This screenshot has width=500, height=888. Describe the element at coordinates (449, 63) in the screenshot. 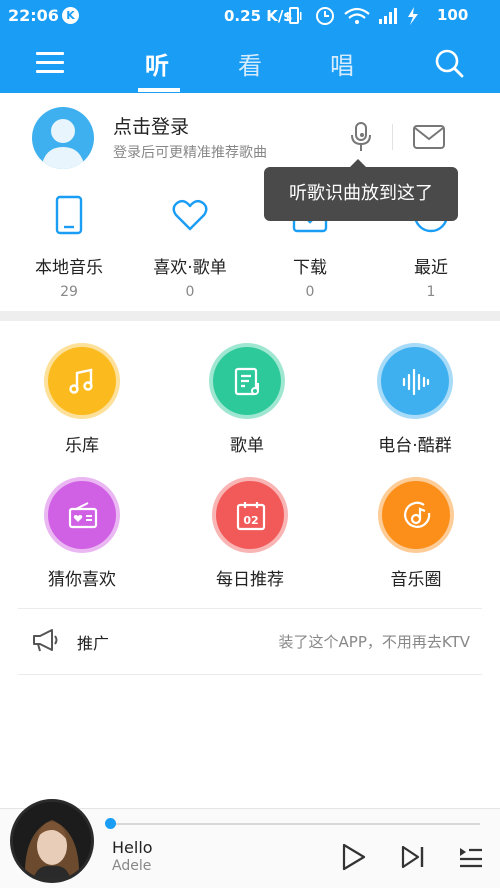

I see `search-icon` at that location.